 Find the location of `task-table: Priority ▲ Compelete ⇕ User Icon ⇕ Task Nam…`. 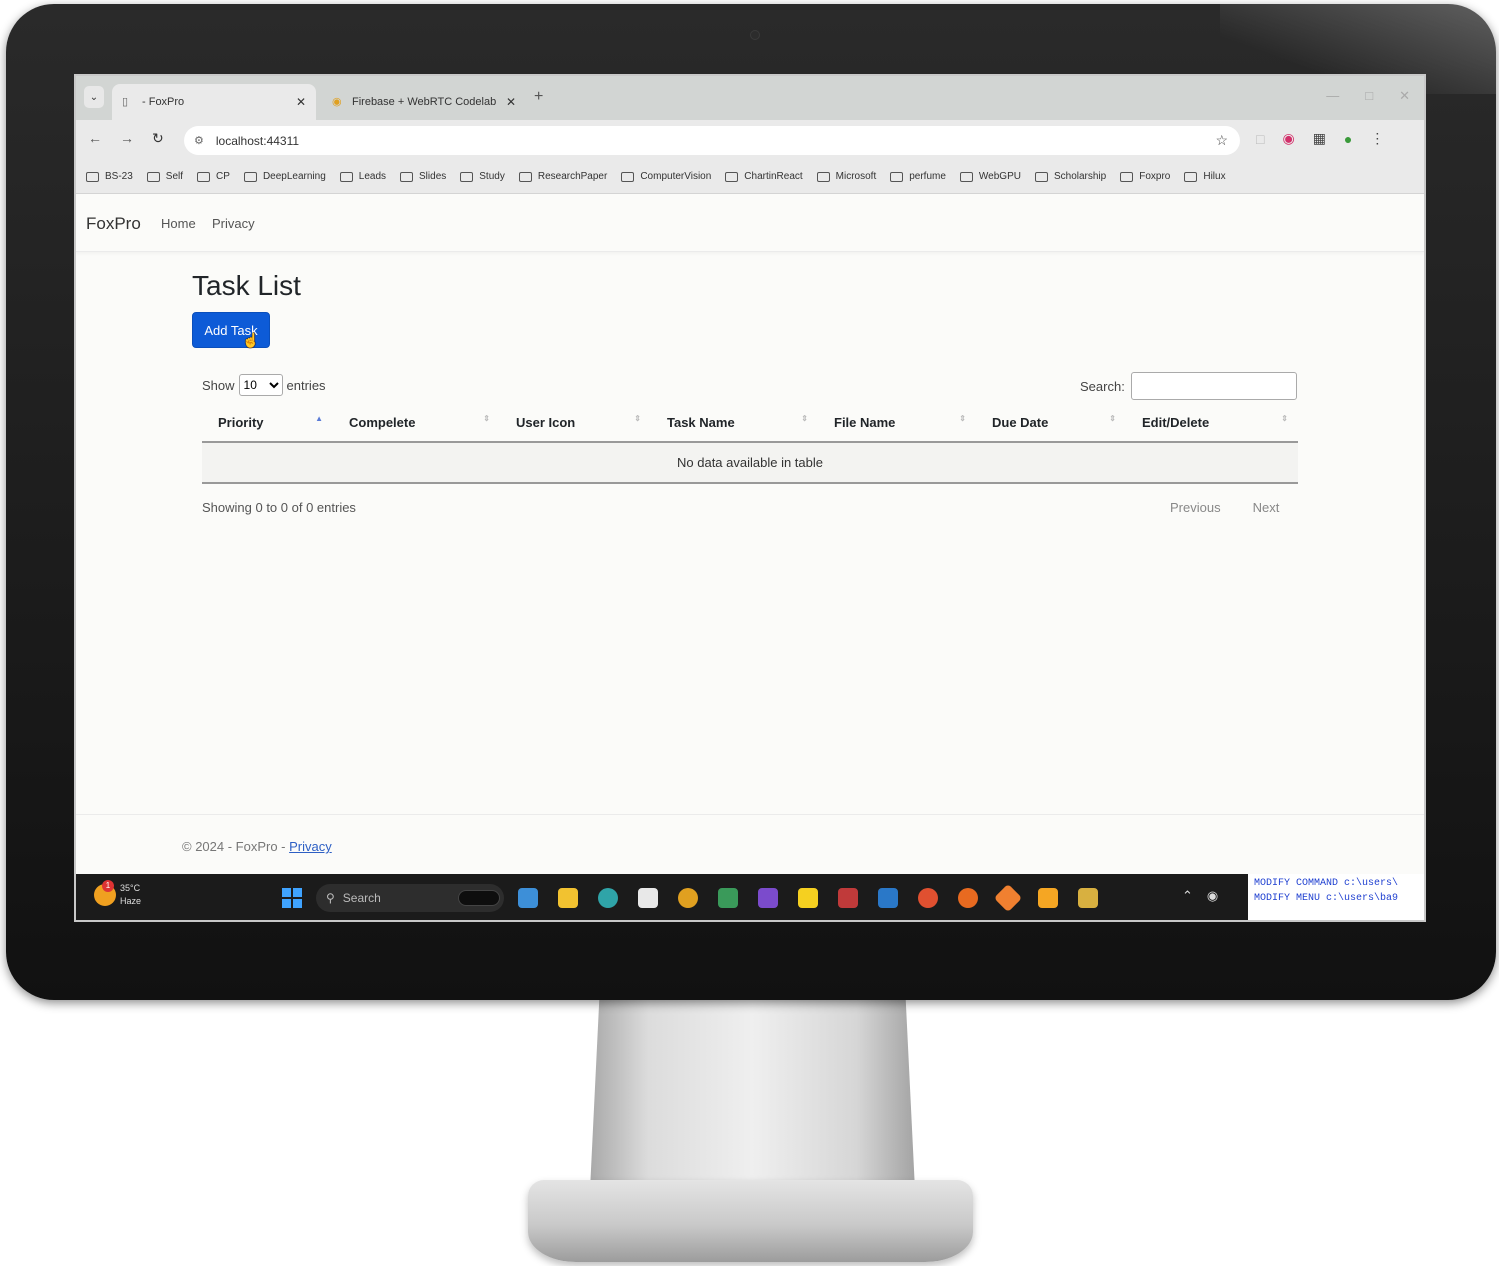

task-table: Priority ▲ Compelete ⇕ User Icon ⇕ Task Nam… is located at coordinates (750, 444).